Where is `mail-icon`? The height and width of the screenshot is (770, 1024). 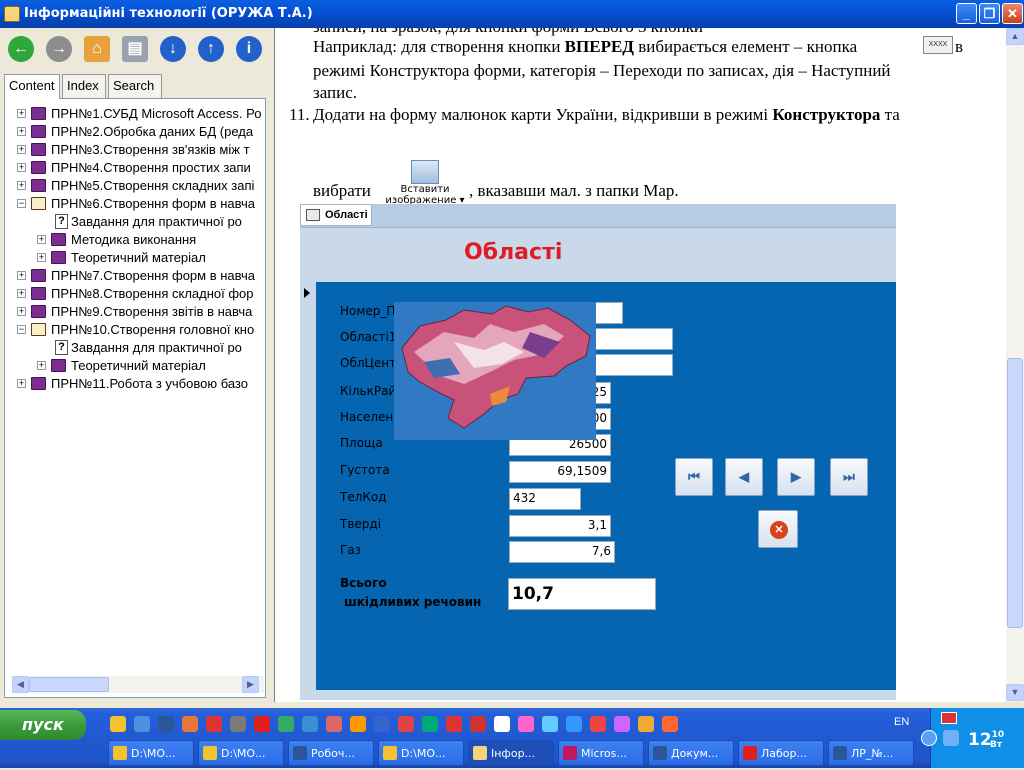
mail-icon is located at coordinates (622, 724).